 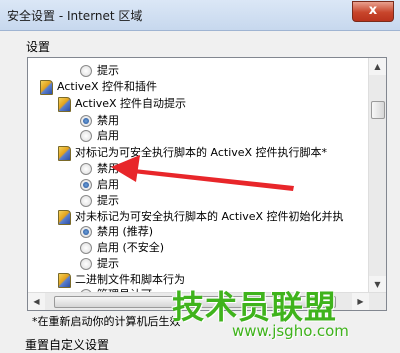 I want to click on scroll-right-icon: ▶, so click(x=360, y=301).